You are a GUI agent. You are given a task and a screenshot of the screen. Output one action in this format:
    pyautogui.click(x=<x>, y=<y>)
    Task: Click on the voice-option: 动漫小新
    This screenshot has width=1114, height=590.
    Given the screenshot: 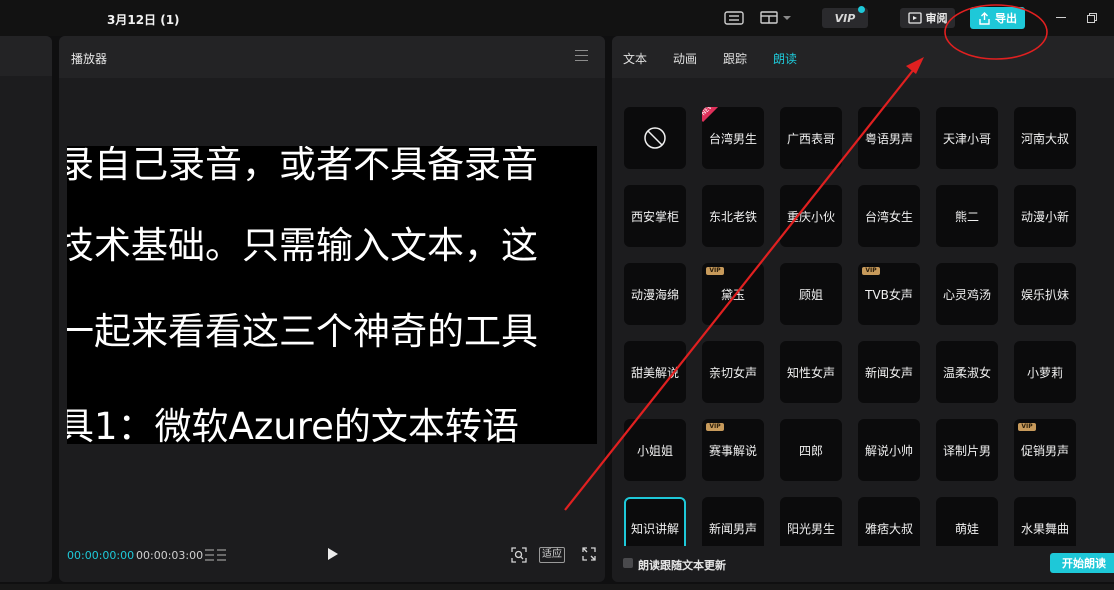 What is the action you would take?
    pyautogui.click(x=1045, y=216)
    